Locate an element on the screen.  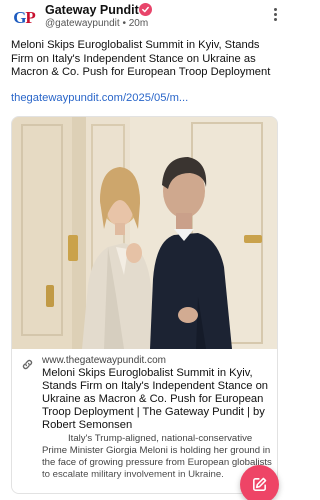
compose-button is located at coordinates (259, 482).